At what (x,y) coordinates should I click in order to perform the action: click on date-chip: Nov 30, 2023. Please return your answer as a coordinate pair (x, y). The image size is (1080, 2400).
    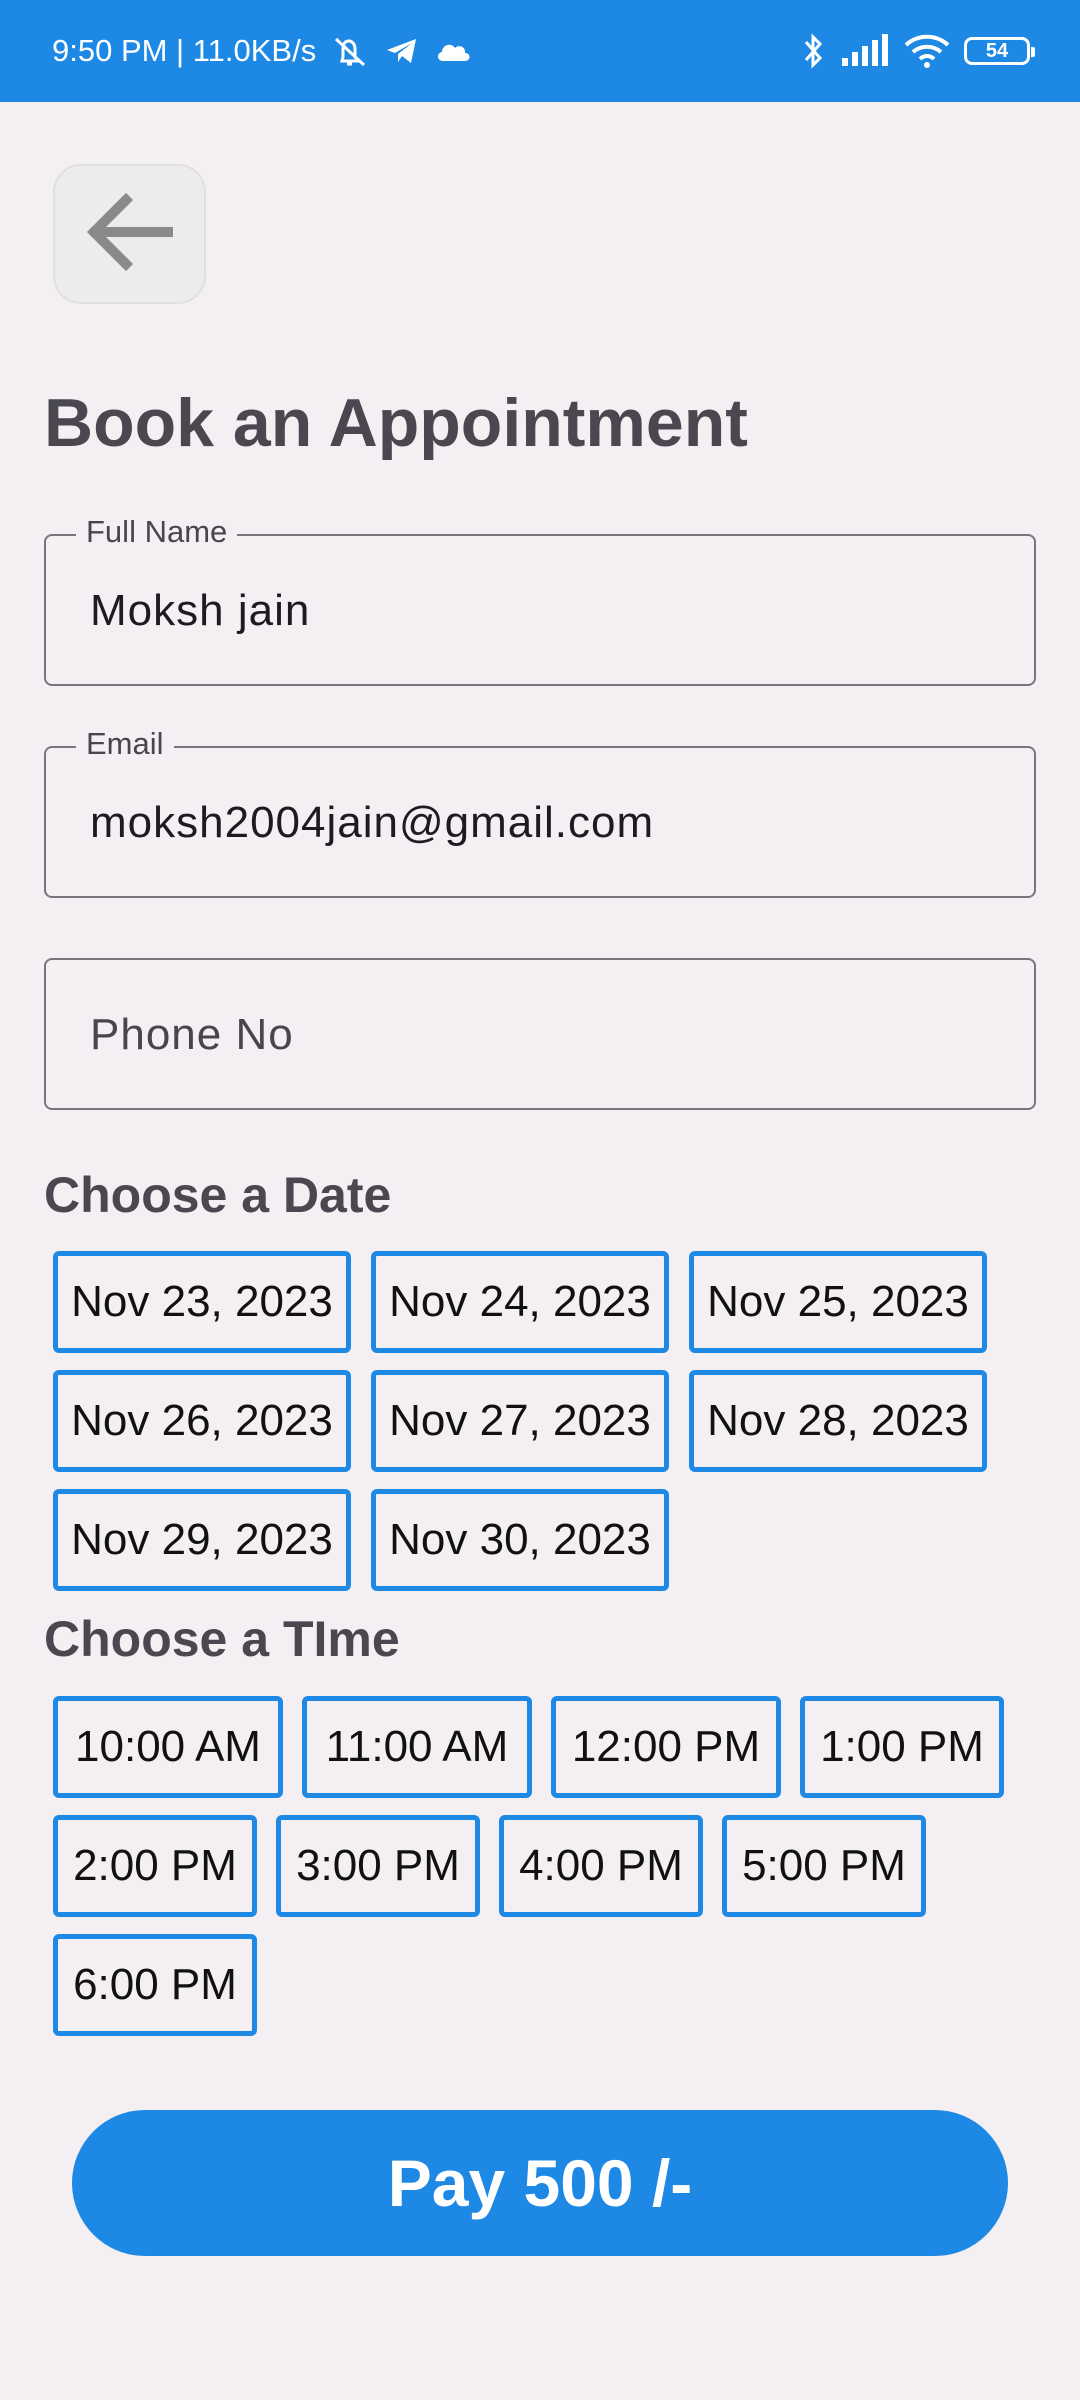
    Looking at the image, I should click on (520, 1540).